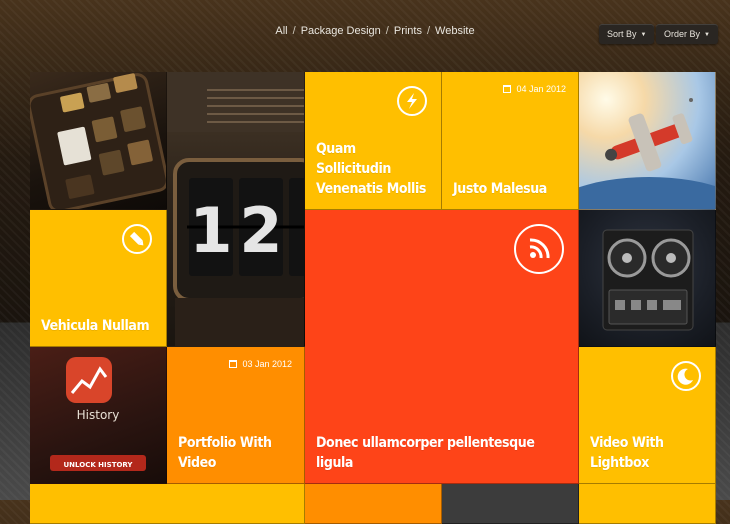  I want to click on tile-row4-yellow, so click(167, 504).